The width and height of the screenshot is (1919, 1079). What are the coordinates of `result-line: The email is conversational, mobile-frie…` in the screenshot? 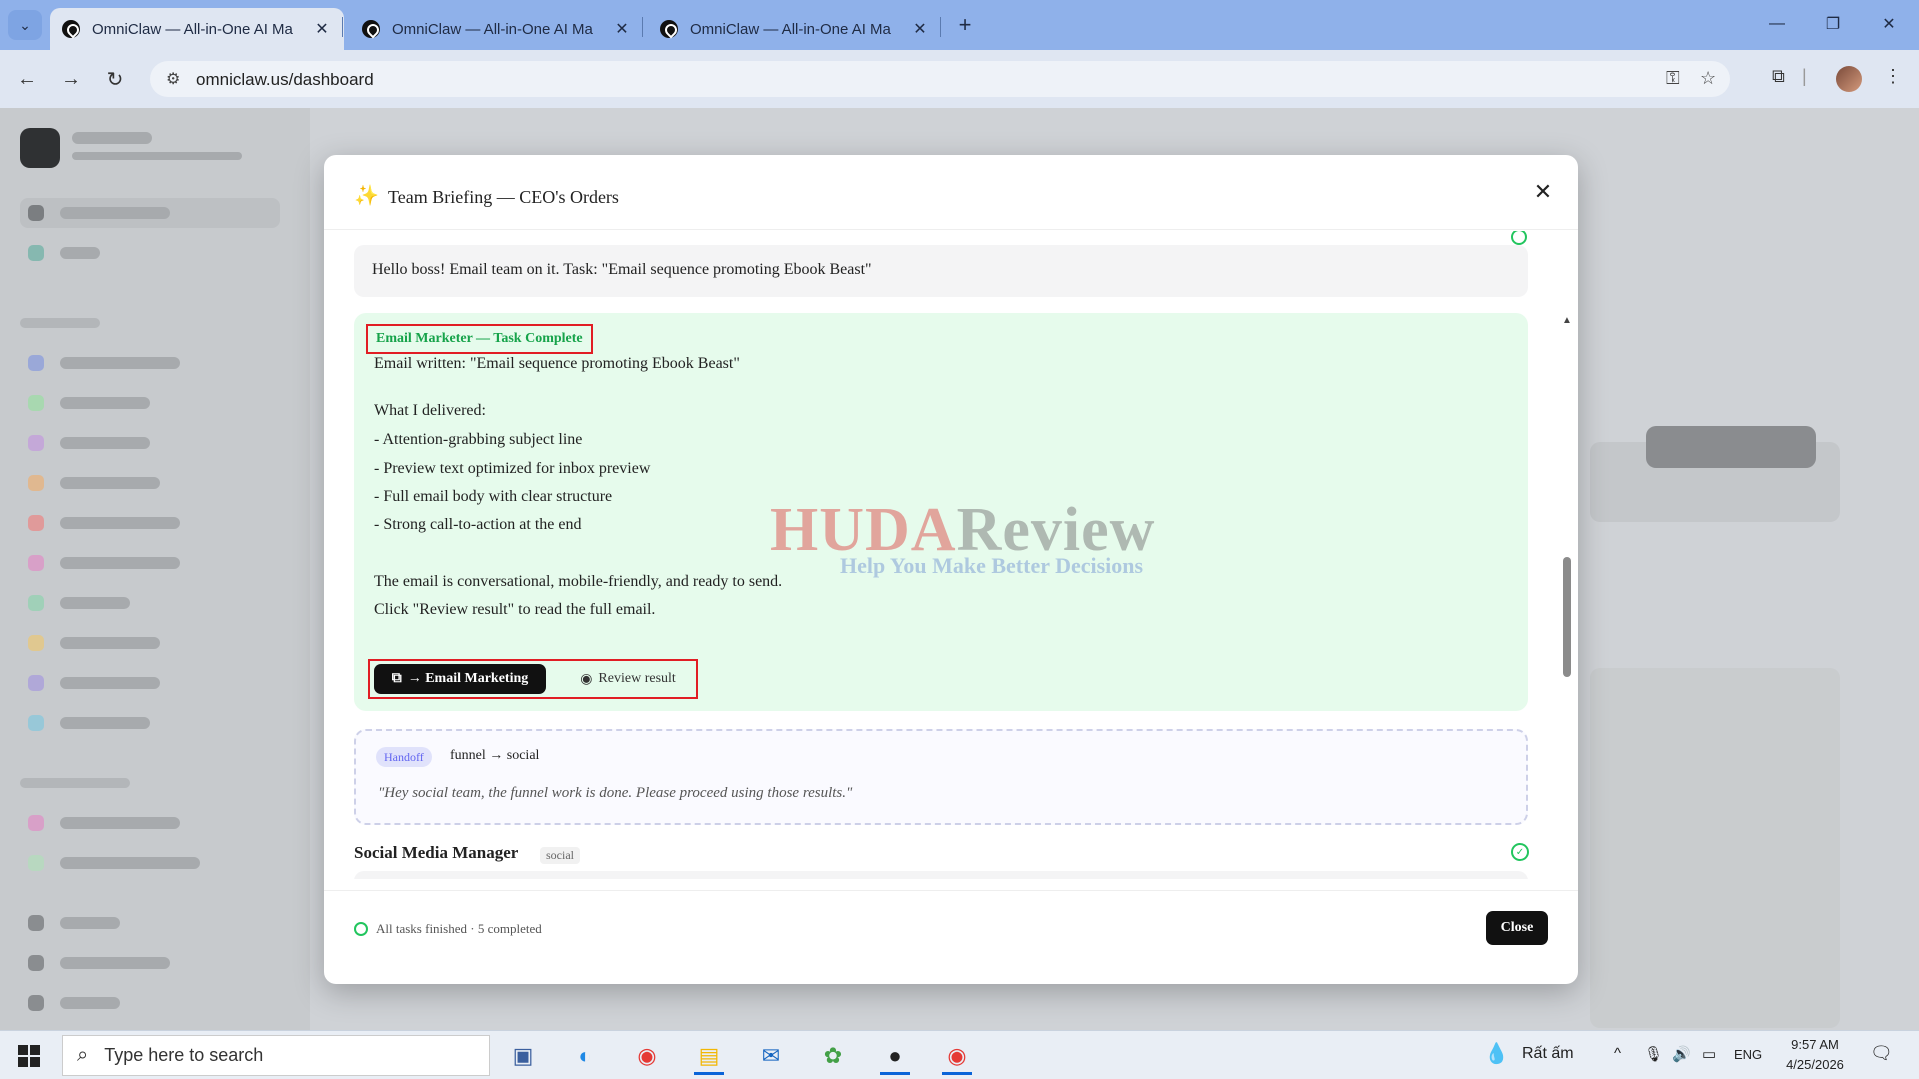 It's located at (578, 581).